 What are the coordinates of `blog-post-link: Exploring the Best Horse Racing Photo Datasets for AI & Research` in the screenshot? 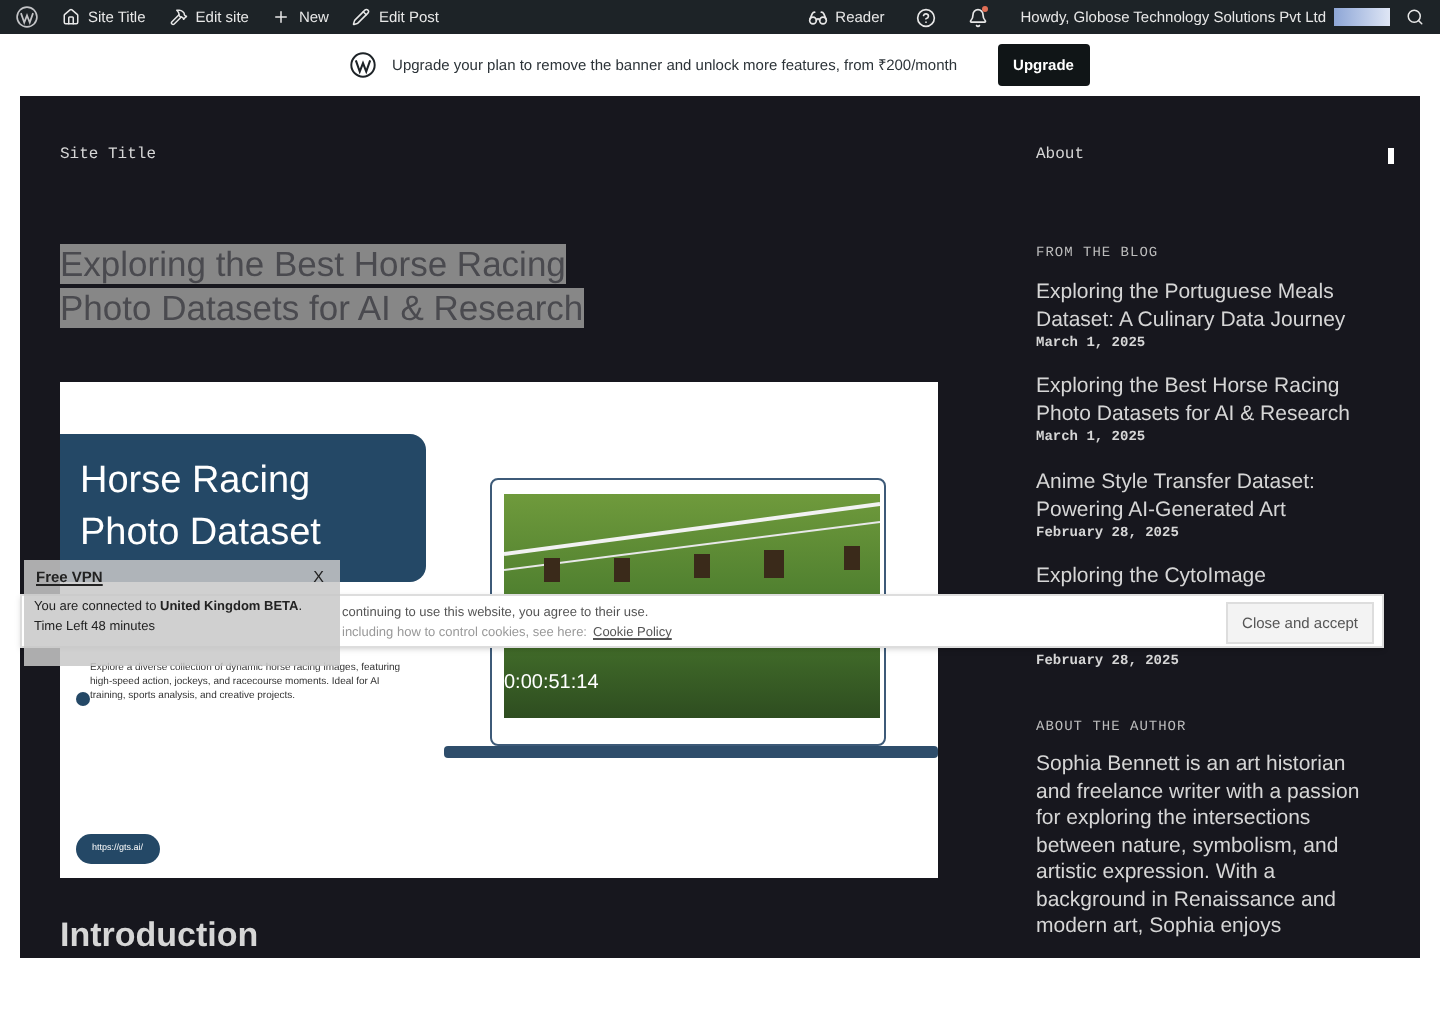 It's located at (1214, 400).